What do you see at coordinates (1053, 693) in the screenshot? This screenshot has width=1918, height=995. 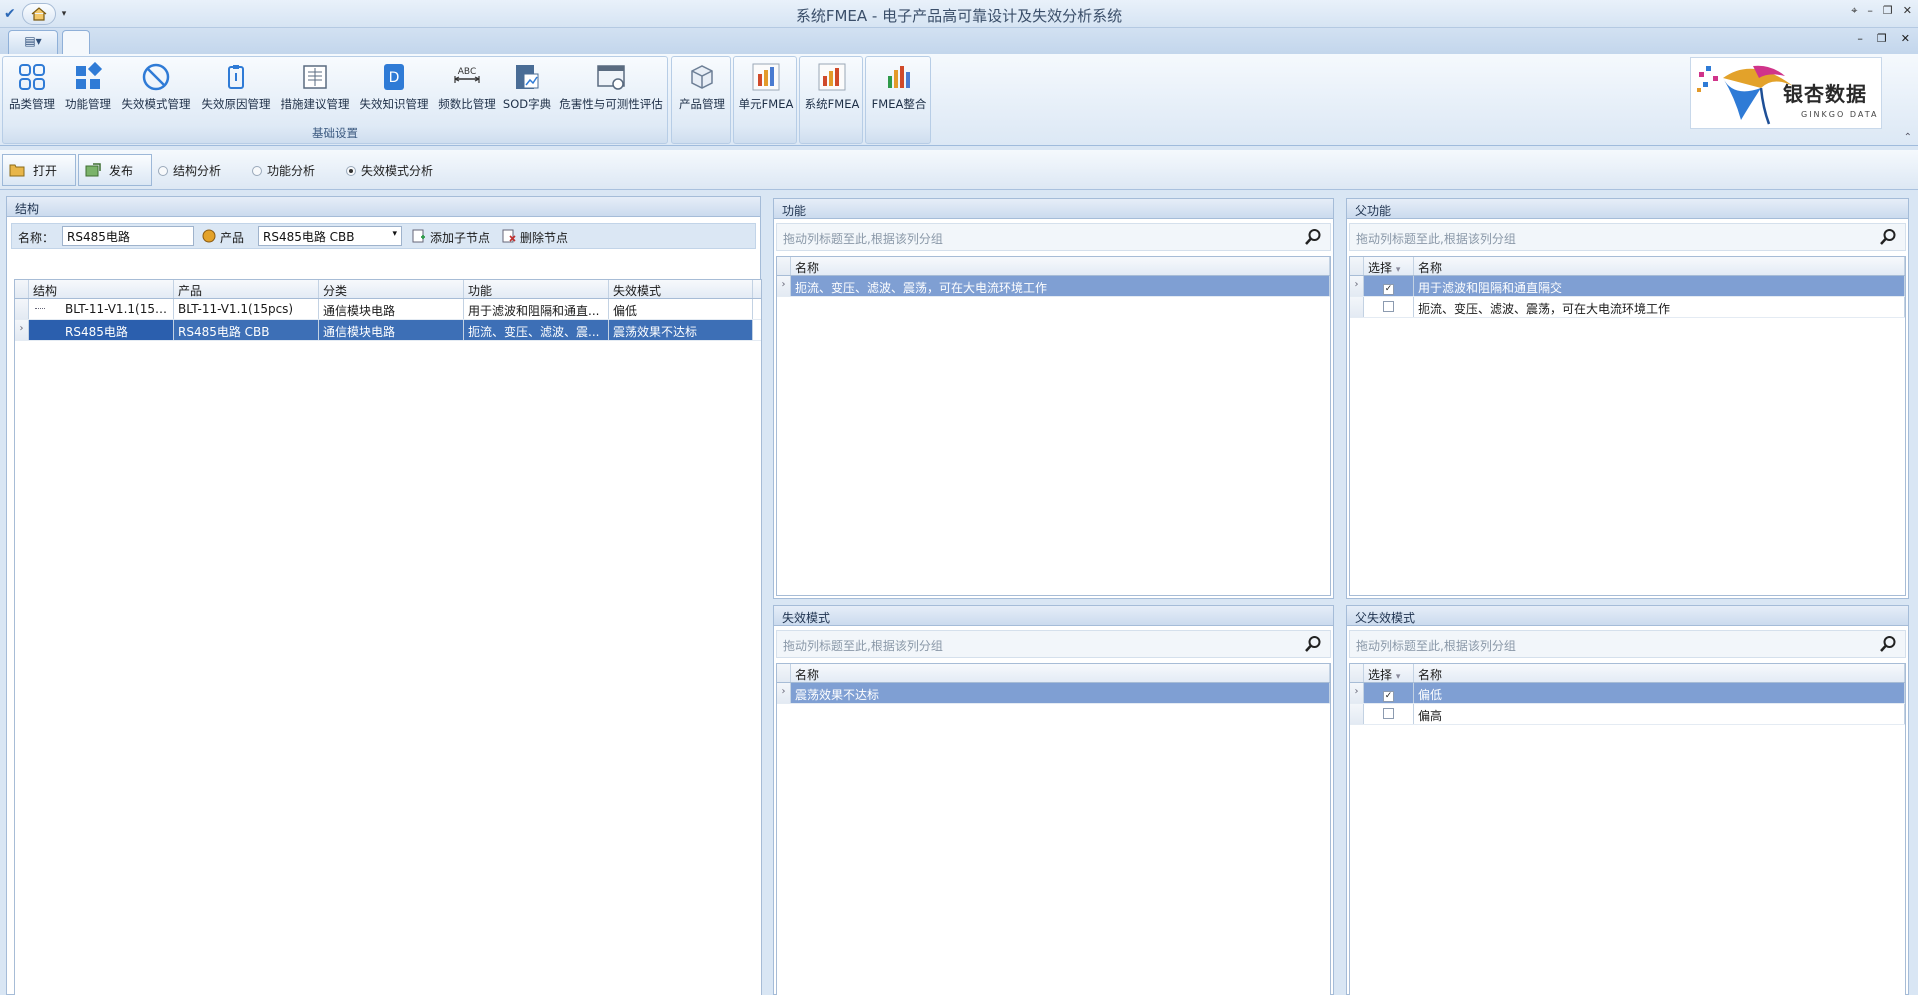 I see `table-row-selected: › 震荡效果不达标` at bounding box center [1053, 693].